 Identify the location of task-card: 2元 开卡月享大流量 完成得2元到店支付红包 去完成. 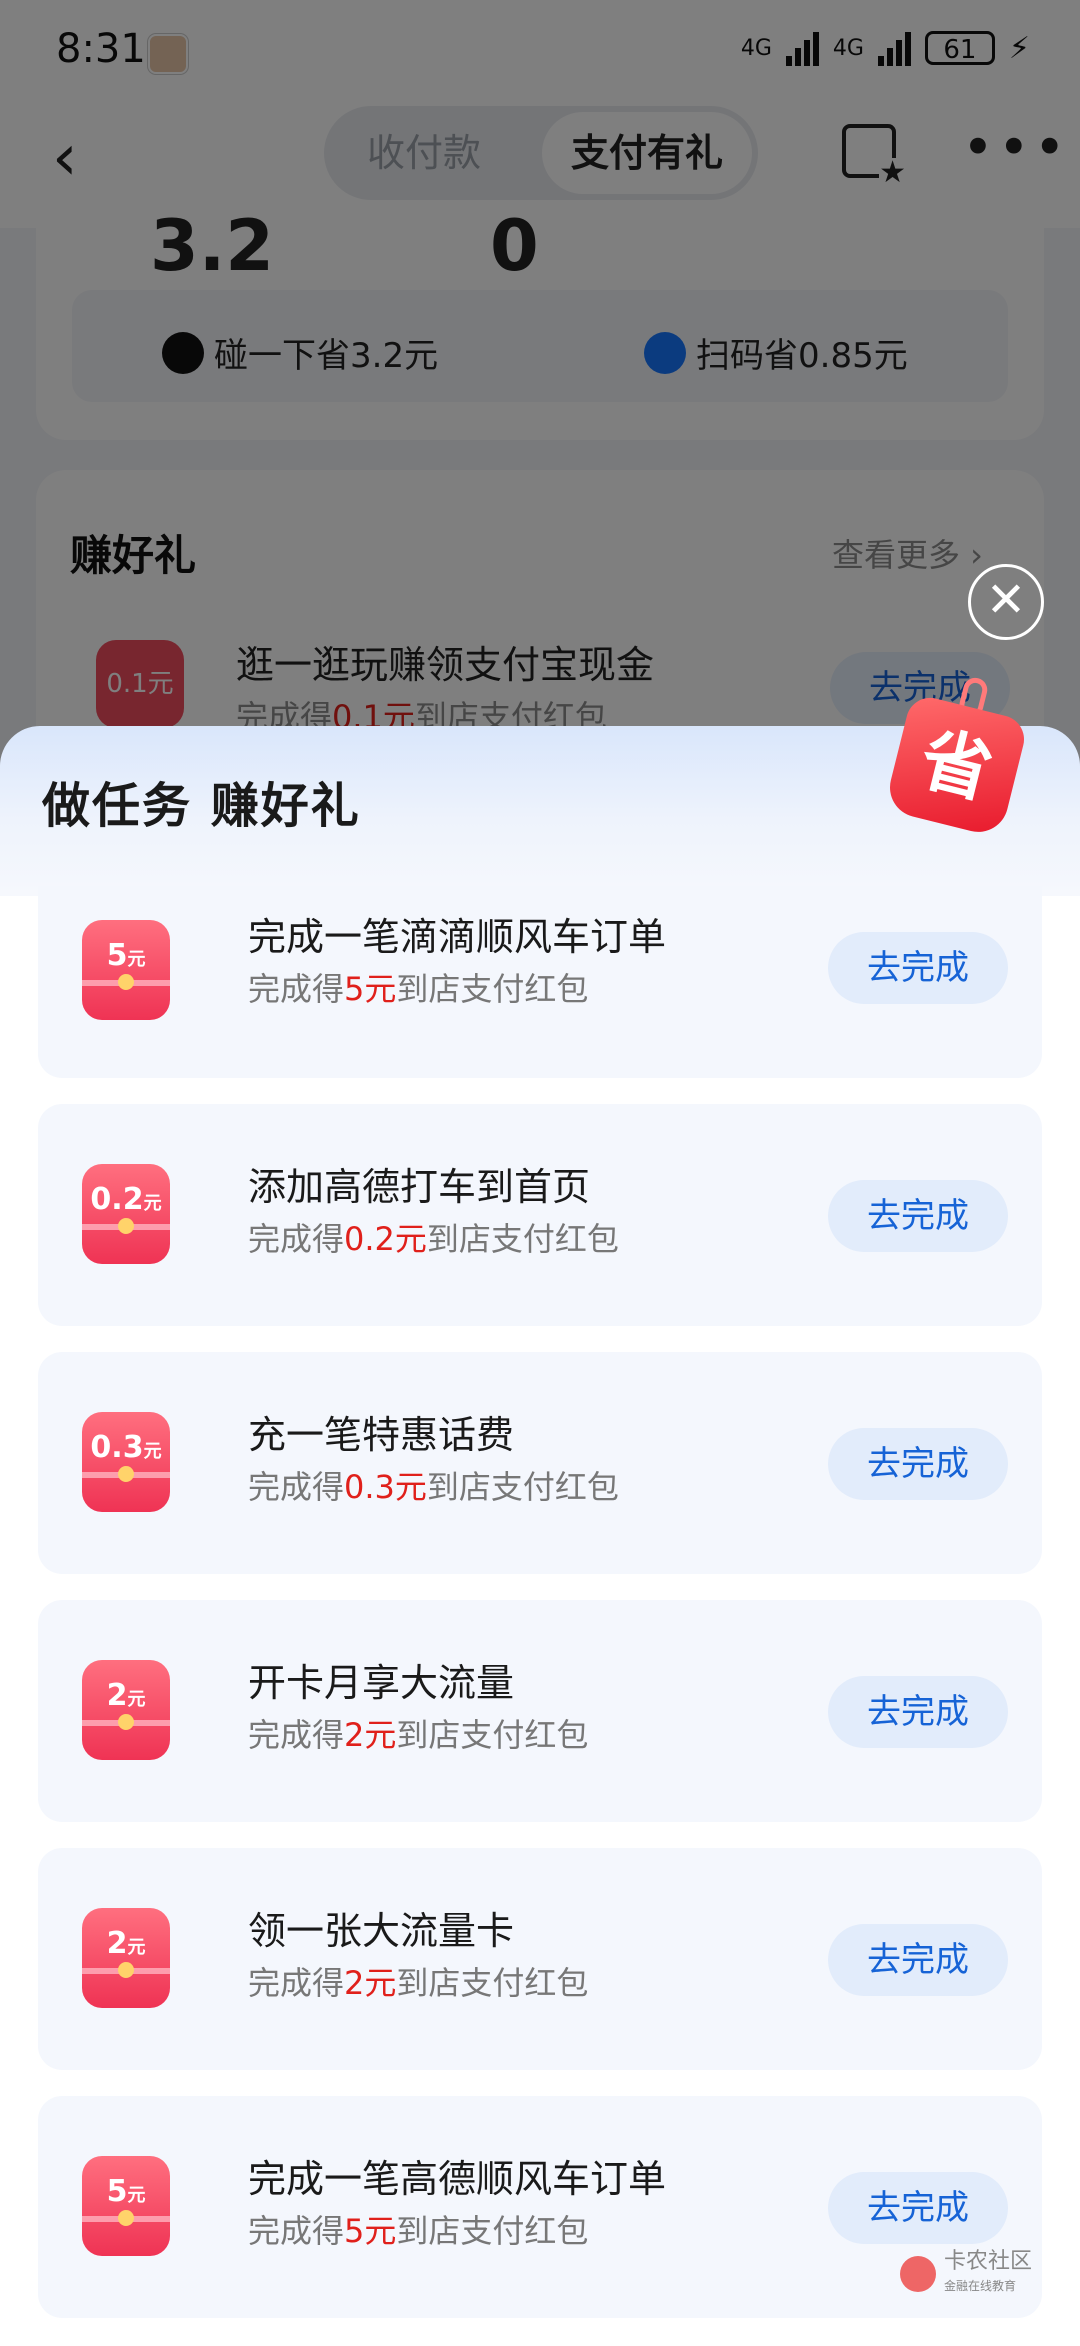
(540, 1711).